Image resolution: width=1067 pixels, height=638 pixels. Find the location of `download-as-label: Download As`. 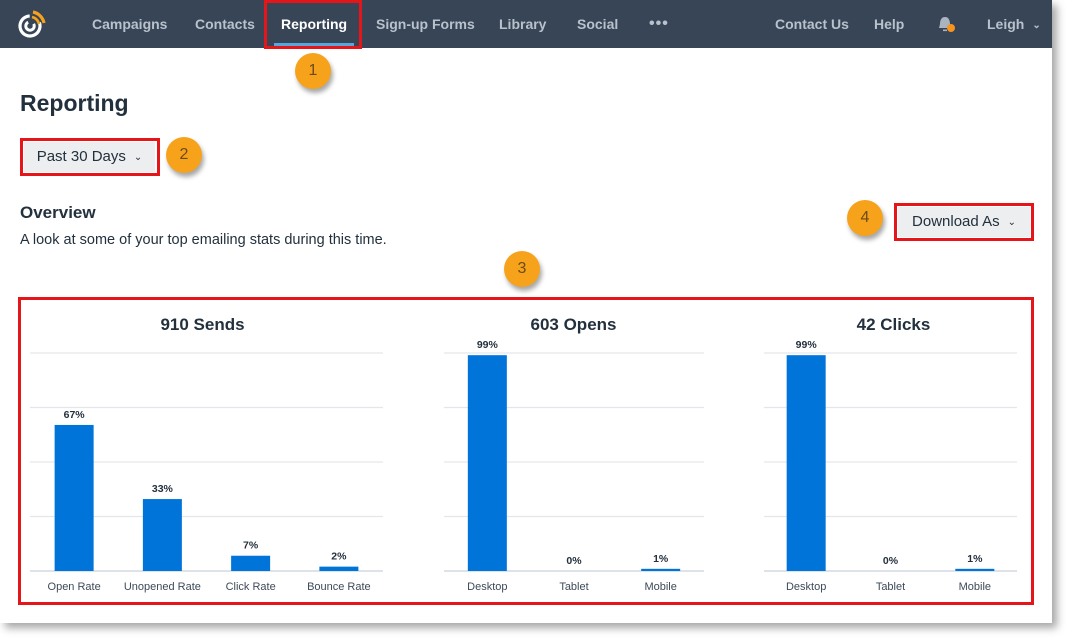

download-as-label: Download As is located at coordinates (956, 221).